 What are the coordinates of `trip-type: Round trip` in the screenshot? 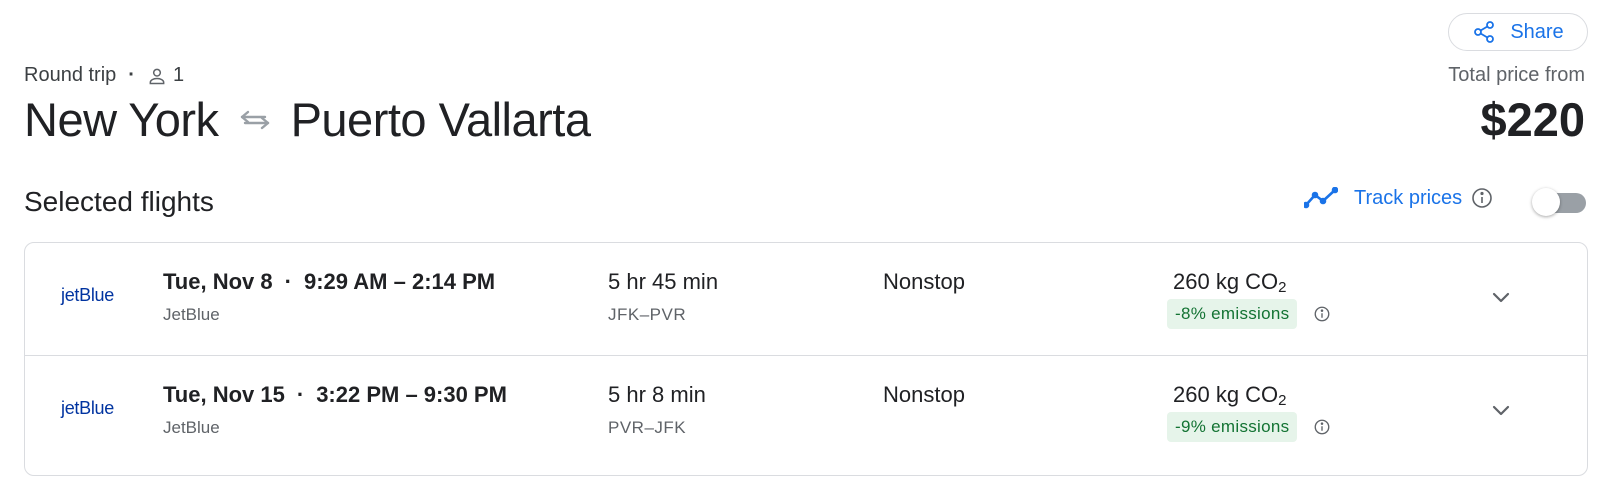 It's located at (70, 75).